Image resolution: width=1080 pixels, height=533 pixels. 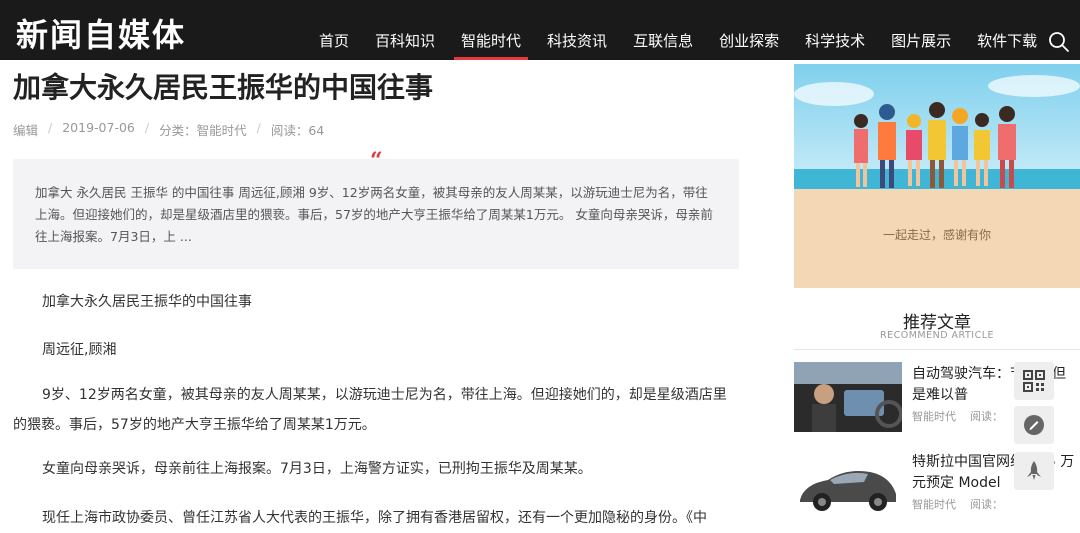 What do you see at coordinates (937, 335) in the screenshot?
I see `recommend-subtitle: RECOMMEND ARTICLE` at bounding box center [937, 335].